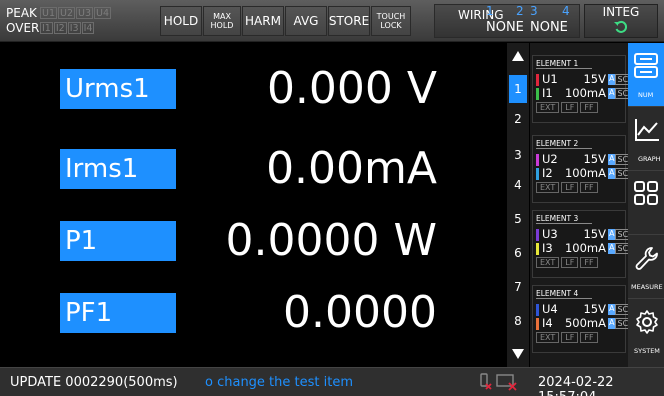 This screenshot has width=664, height=396. I want to click on system-function-button: SYSTEM, so click(646, 331).